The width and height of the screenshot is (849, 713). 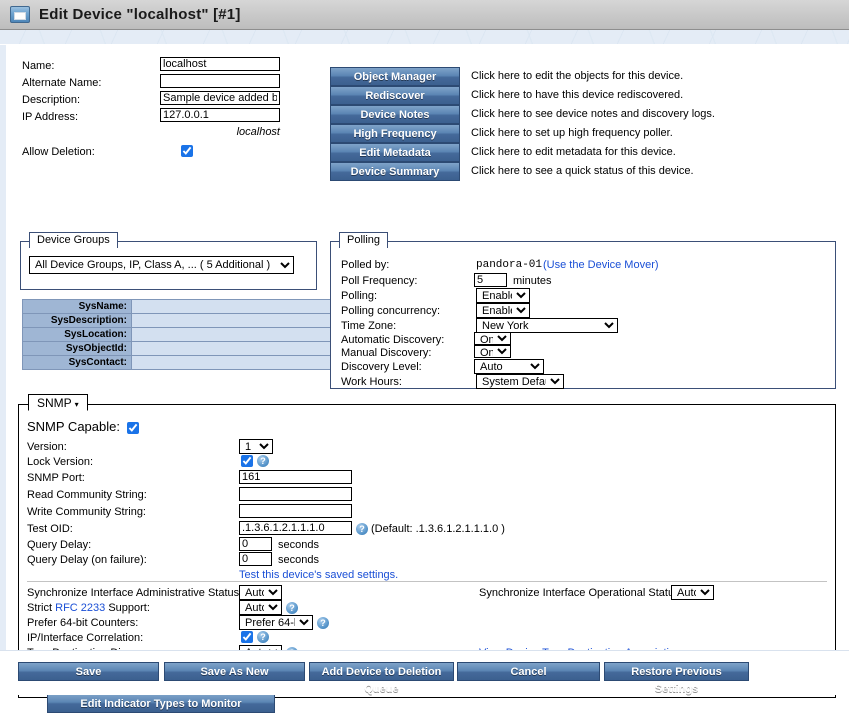 What do you see at coordinates (51, 100) in the screenshot?
I see `field-label-description: Description:` at bounding box center [51, 100].